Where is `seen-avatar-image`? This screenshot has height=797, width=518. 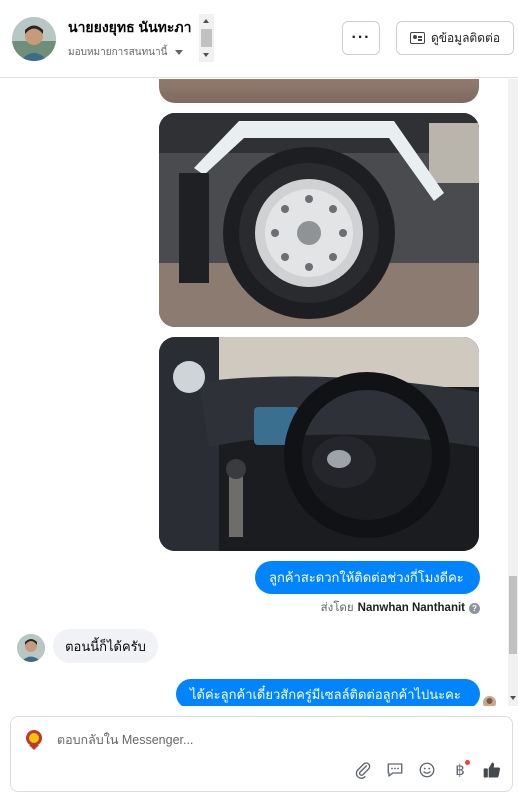 seen-avatar-image is located at coordinates (489, 701).